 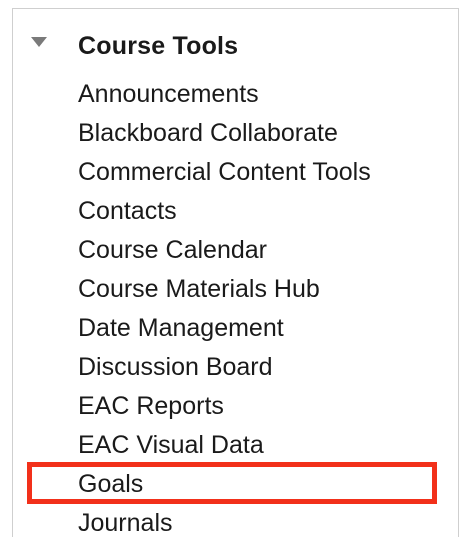 What do you see at coordinates (168, 94) in the screenshot?
I see `tool-link-announcements: Announcements` at bounding box center [168, 94].